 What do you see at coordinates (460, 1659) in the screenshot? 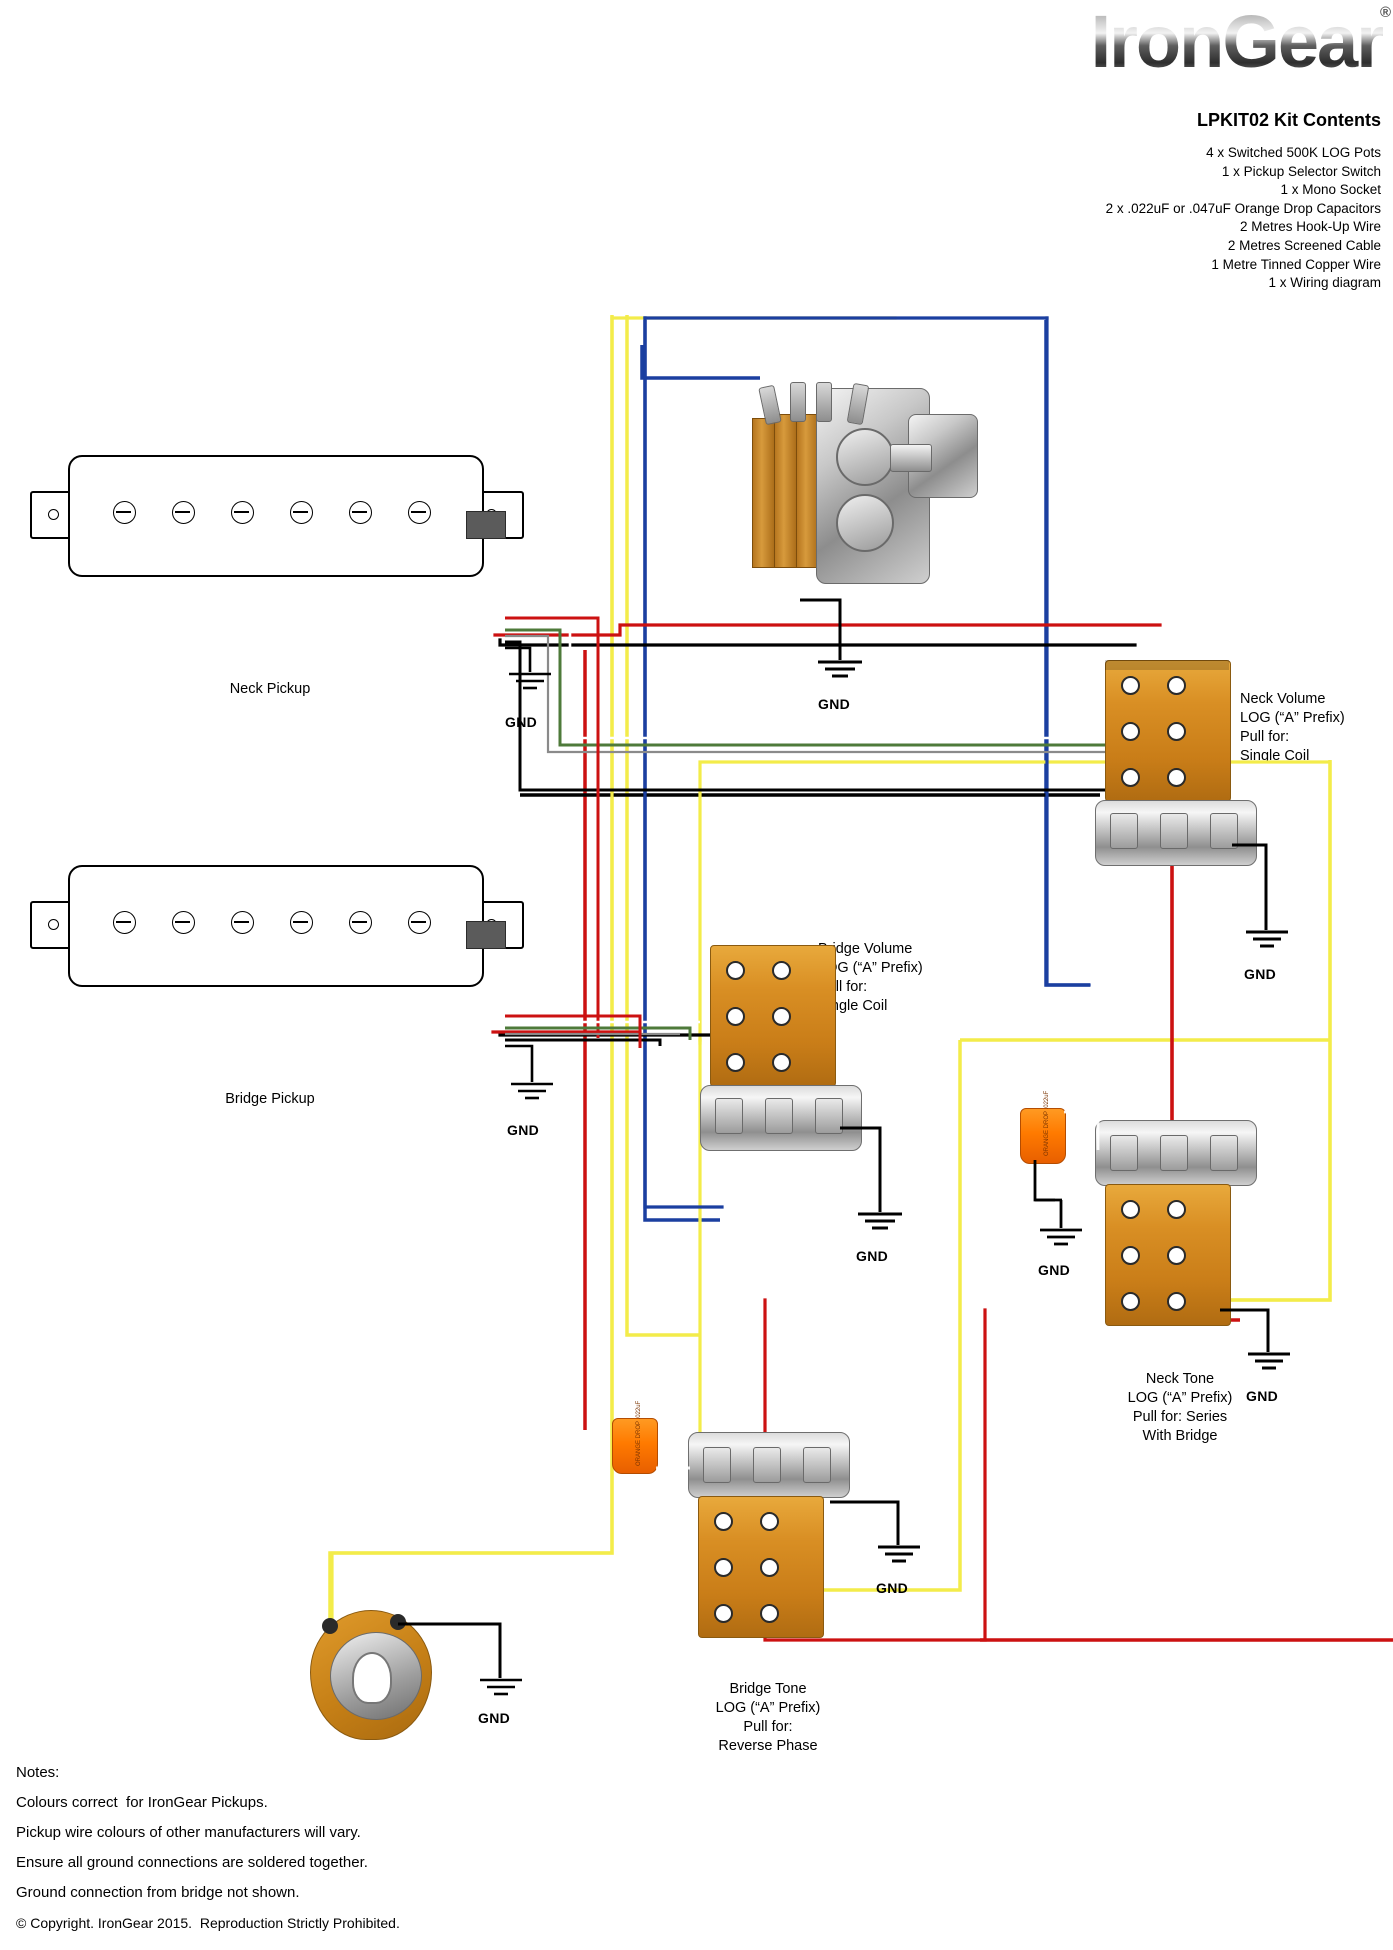
I see `socket-wires` at bounding box center [460, 1659].